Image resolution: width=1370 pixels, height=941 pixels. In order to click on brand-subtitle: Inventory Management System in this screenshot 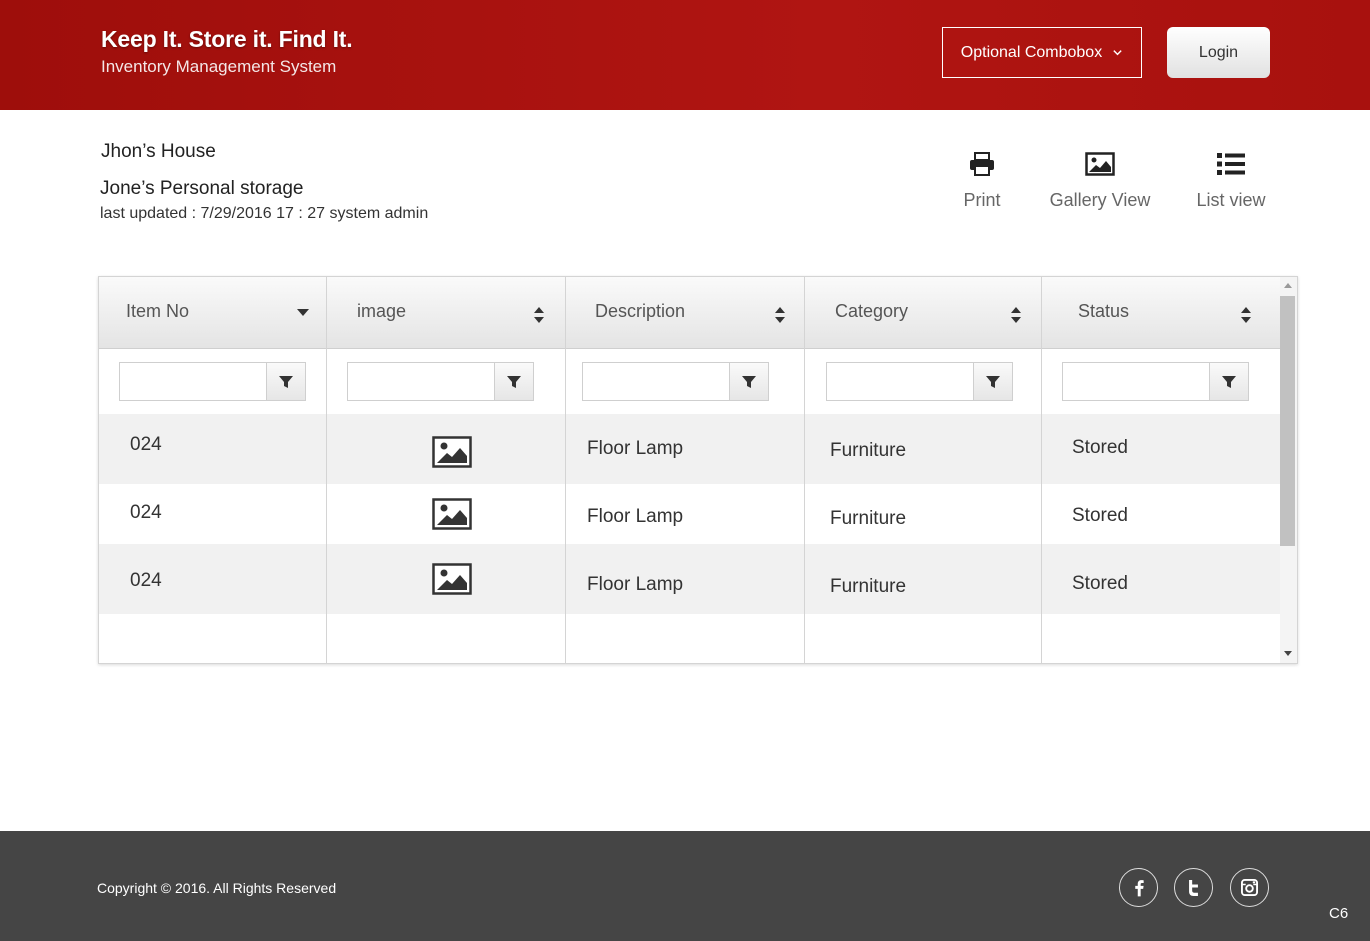, I will do `click(219, 66)`.